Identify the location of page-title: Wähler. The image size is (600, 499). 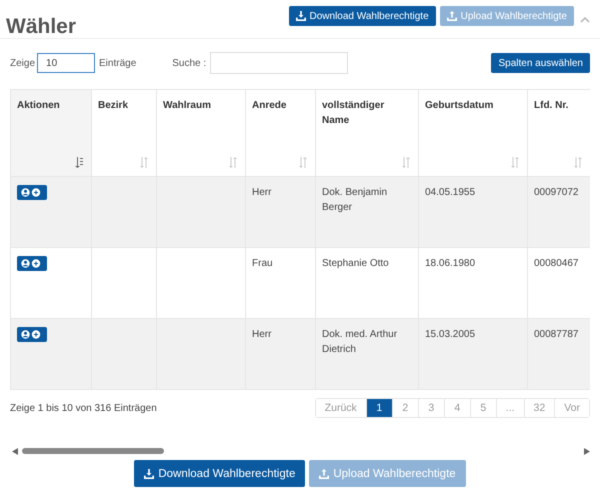
(41, 27).